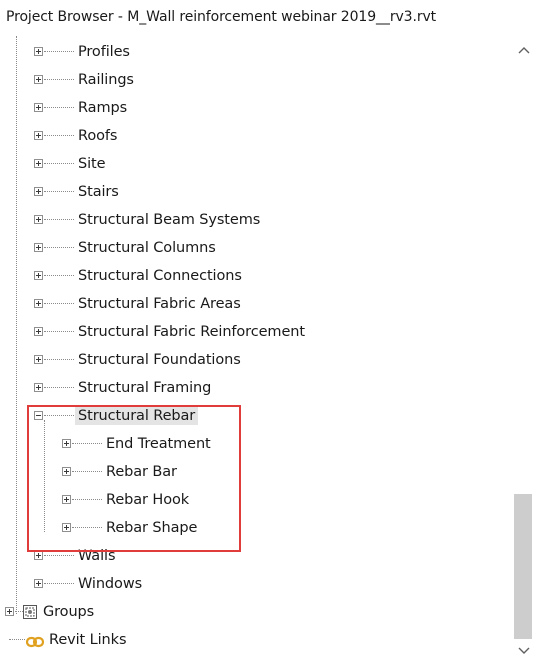 Image resolution: width=534 pixels, height=661 pixels. I want to click on vertical-scrollbar, so click(524, 348).